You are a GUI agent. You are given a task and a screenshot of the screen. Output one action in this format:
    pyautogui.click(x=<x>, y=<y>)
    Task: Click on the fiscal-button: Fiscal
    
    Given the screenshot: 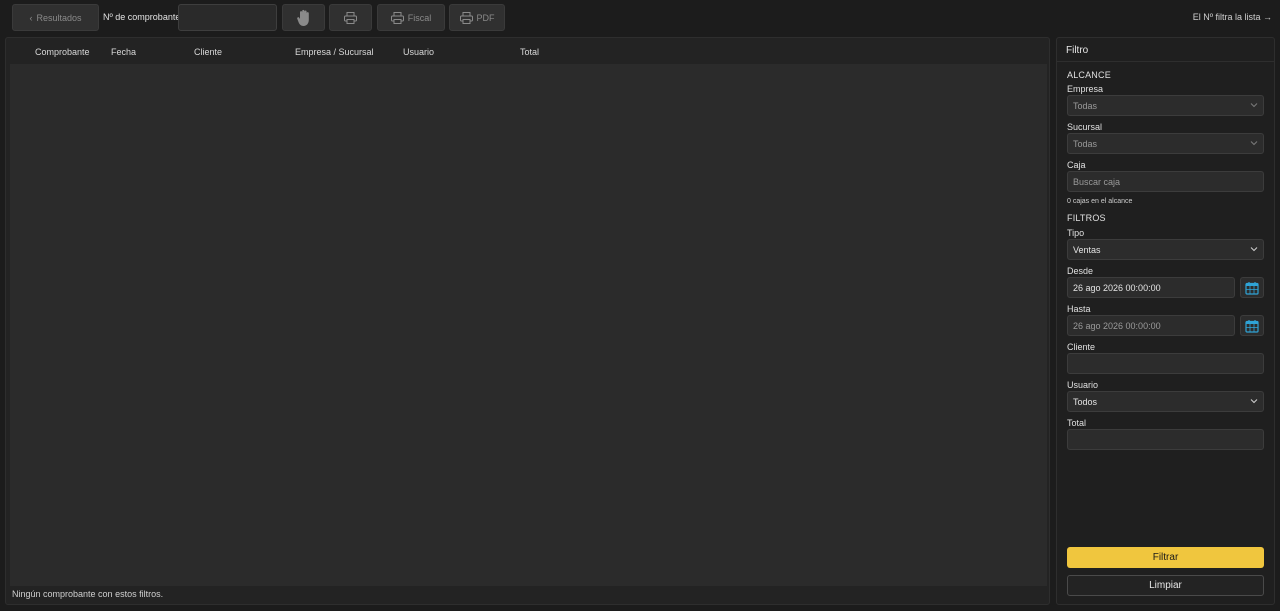 What is the action you would take?
    pyautogui.click(x=411, y=17)
    